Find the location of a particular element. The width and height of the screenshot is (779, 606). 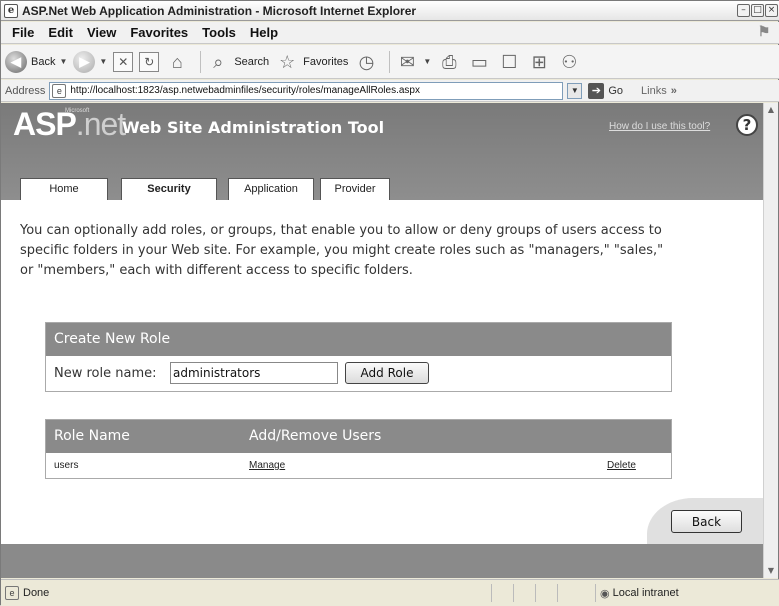

stop-icon: ✕ is located at coordinates (123, 61).